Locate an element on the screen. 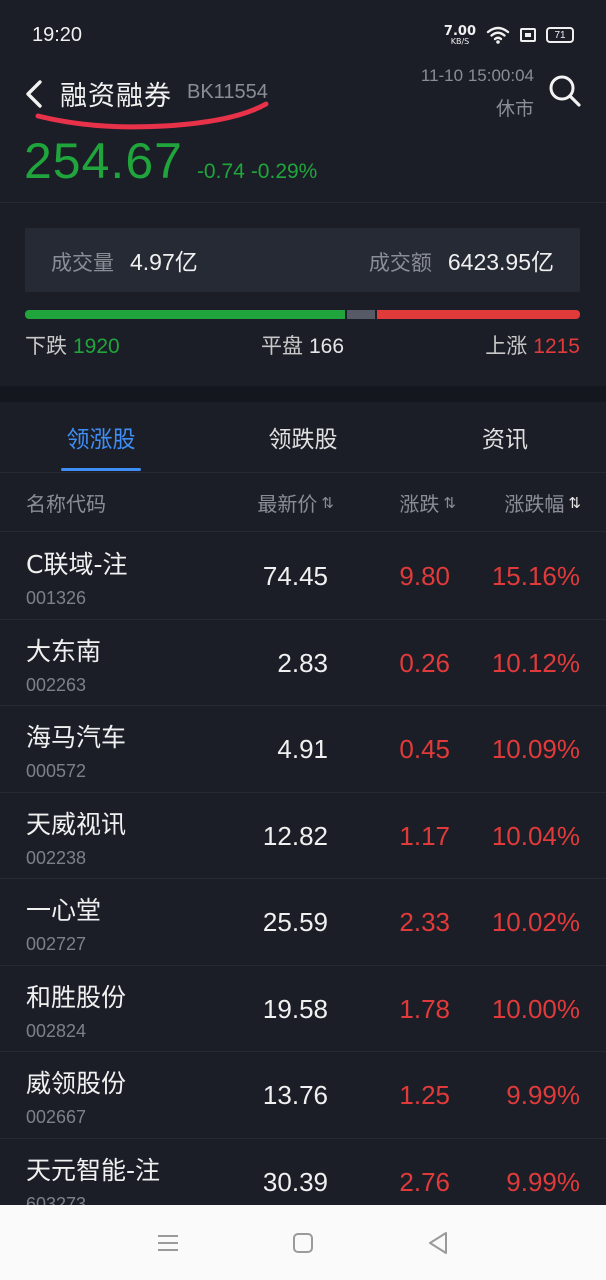  stock-name: 海马汽车 is located at coordinates (76, 737).